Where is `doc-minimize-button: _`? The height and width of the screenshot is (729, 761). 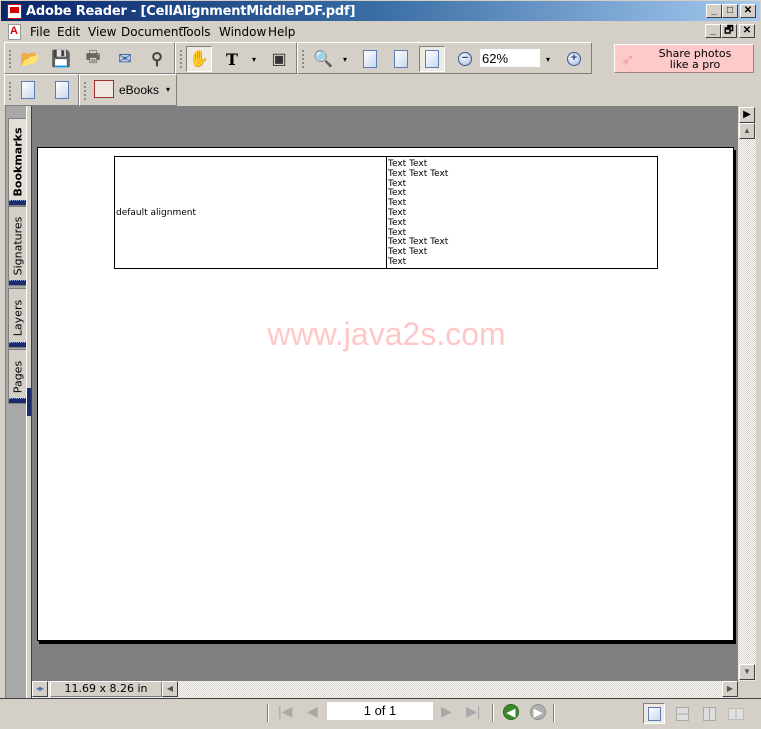 doc-minimize-button: _ is located at coordinates (713, 31).